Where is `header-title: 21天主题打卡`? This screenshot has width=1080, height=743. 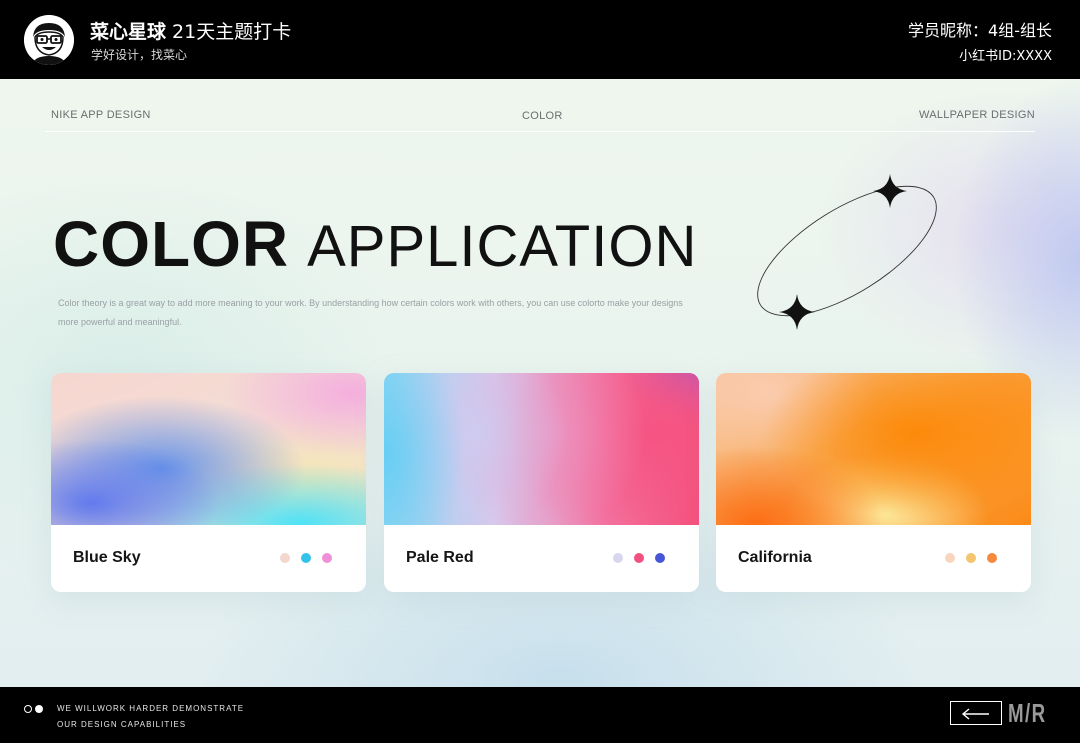 header-title: 21天主题打卡 is located at coordinates (232, 32).